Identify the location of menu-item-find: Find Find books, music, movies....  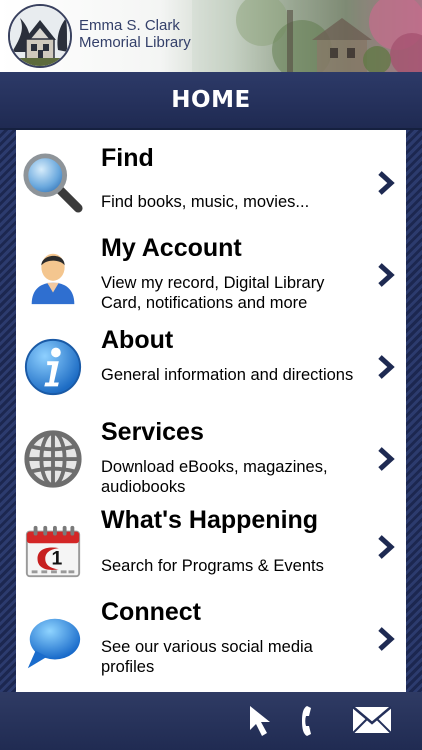
(211, 180).